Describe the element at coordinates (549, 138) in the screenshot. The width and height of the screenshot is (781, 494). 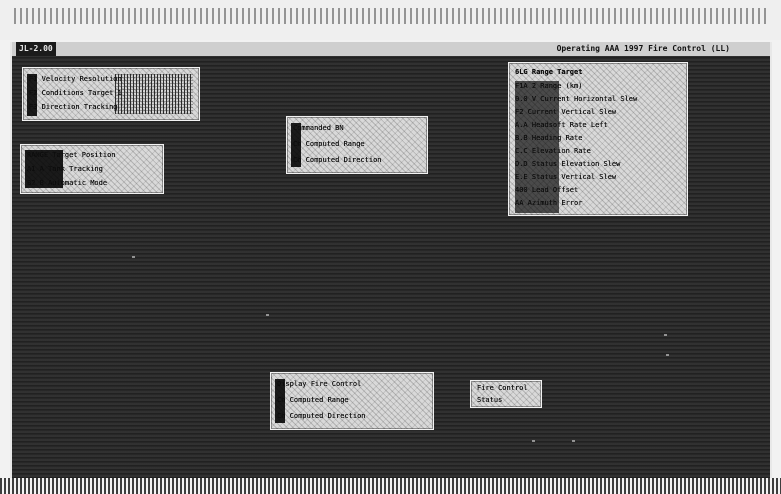
I see `panel-right-row-5: B.B Heading Rate` at that location.